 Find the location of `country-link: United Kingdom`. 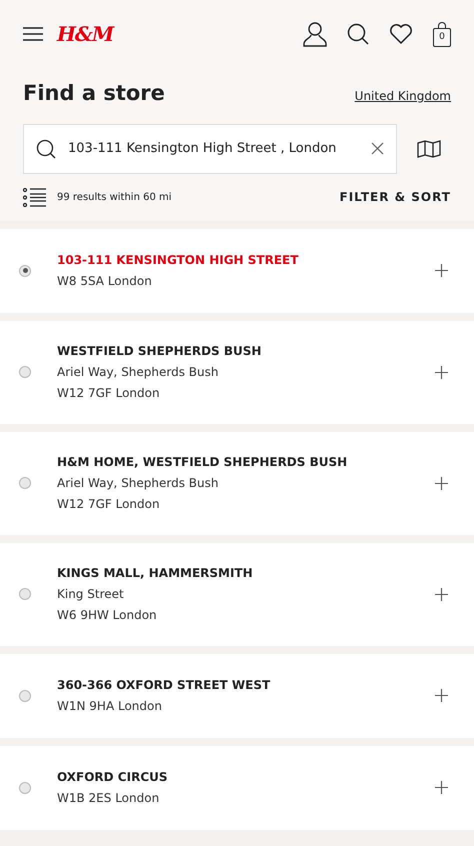

country-link: United Kingdom is located at coordinates (402, 96).